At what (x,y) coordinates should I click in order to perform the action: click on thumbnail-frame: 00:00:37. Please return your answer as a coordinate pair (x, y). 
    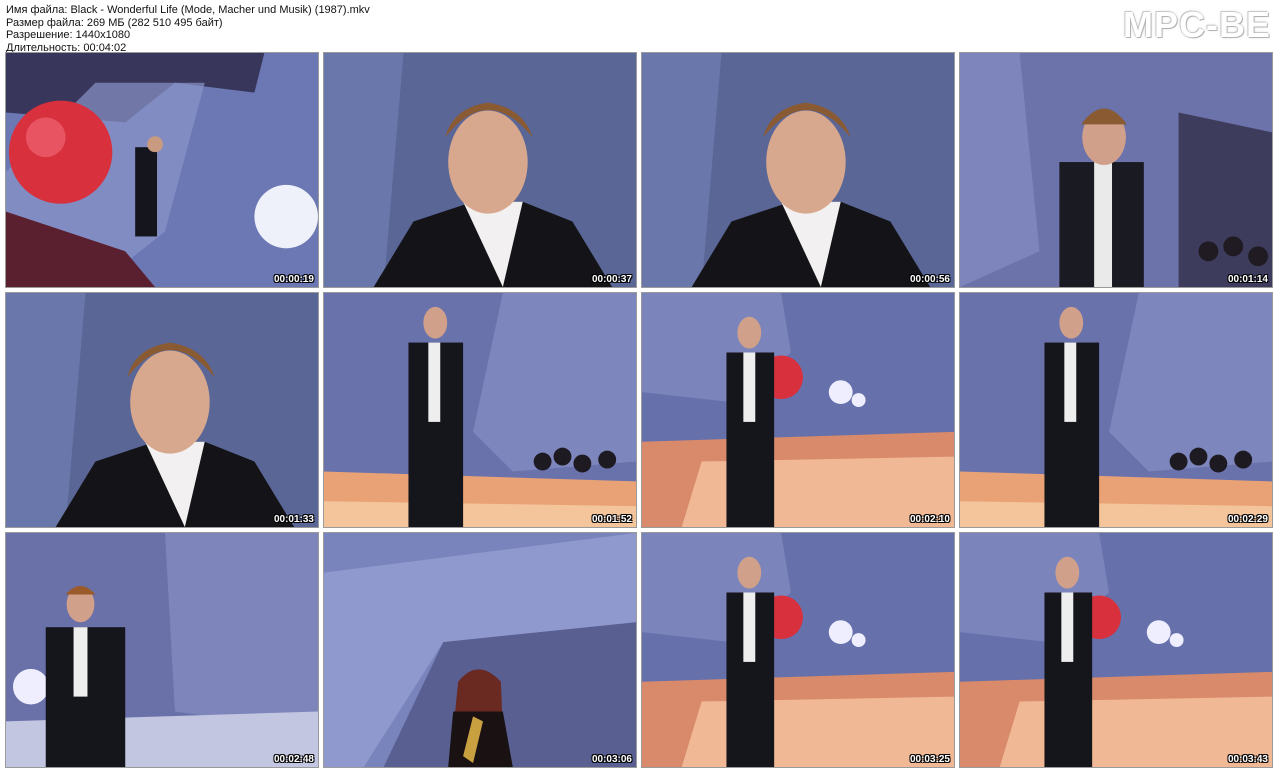
    Looking at the image, I should click on (480, 170).